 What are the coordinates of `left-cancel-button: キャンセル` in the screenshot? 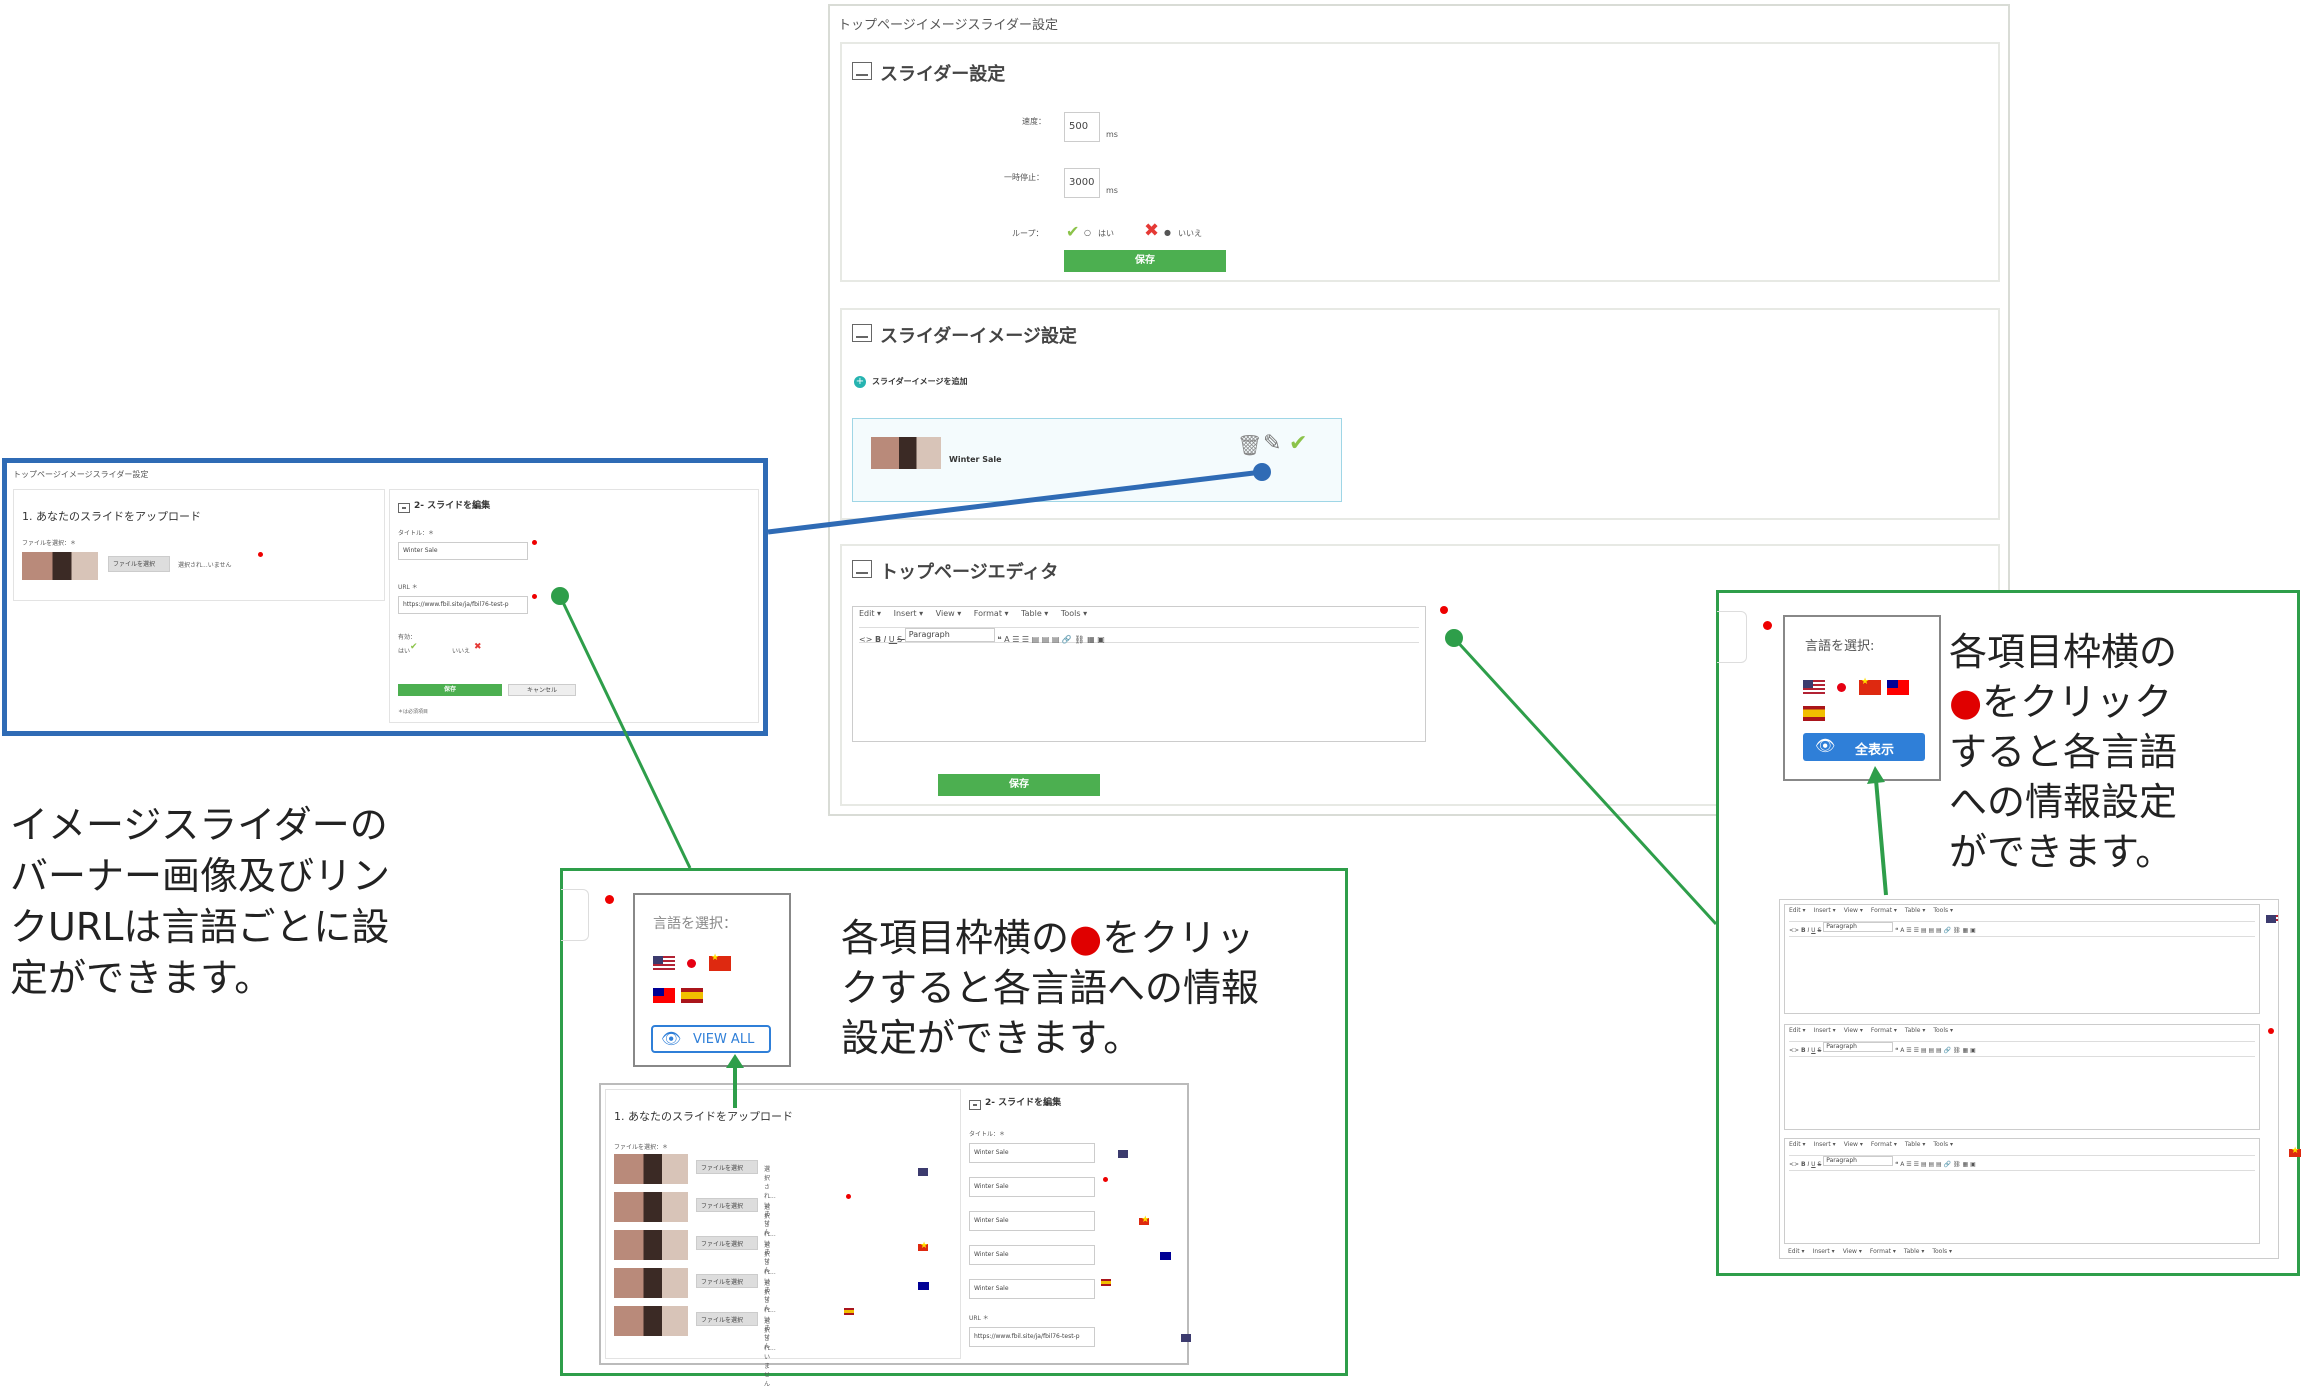 It's located at (542, 690).